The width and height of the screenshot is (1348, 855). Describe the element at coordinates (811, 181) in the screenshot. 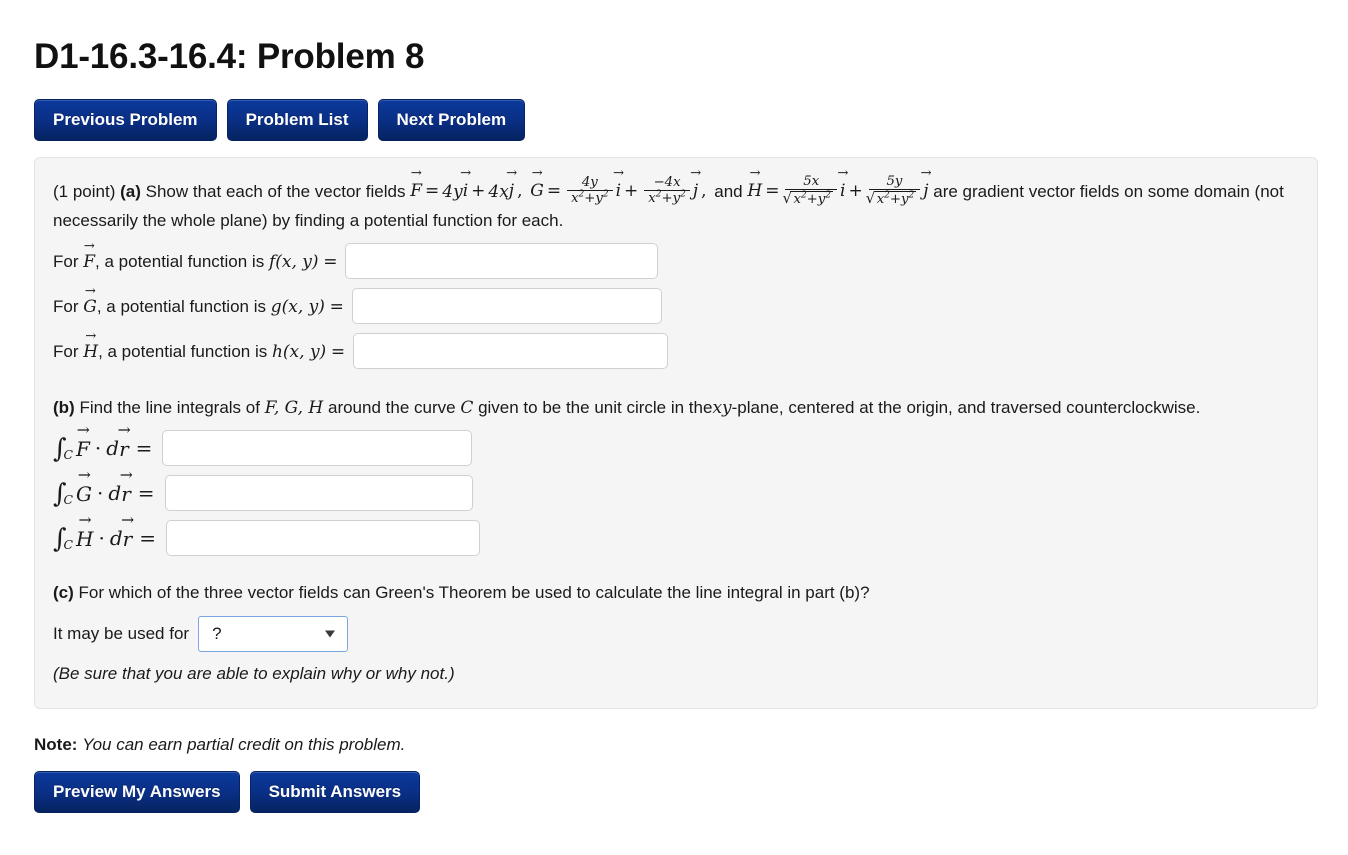

I see `H-frac1-numerator: 5x` at that location.